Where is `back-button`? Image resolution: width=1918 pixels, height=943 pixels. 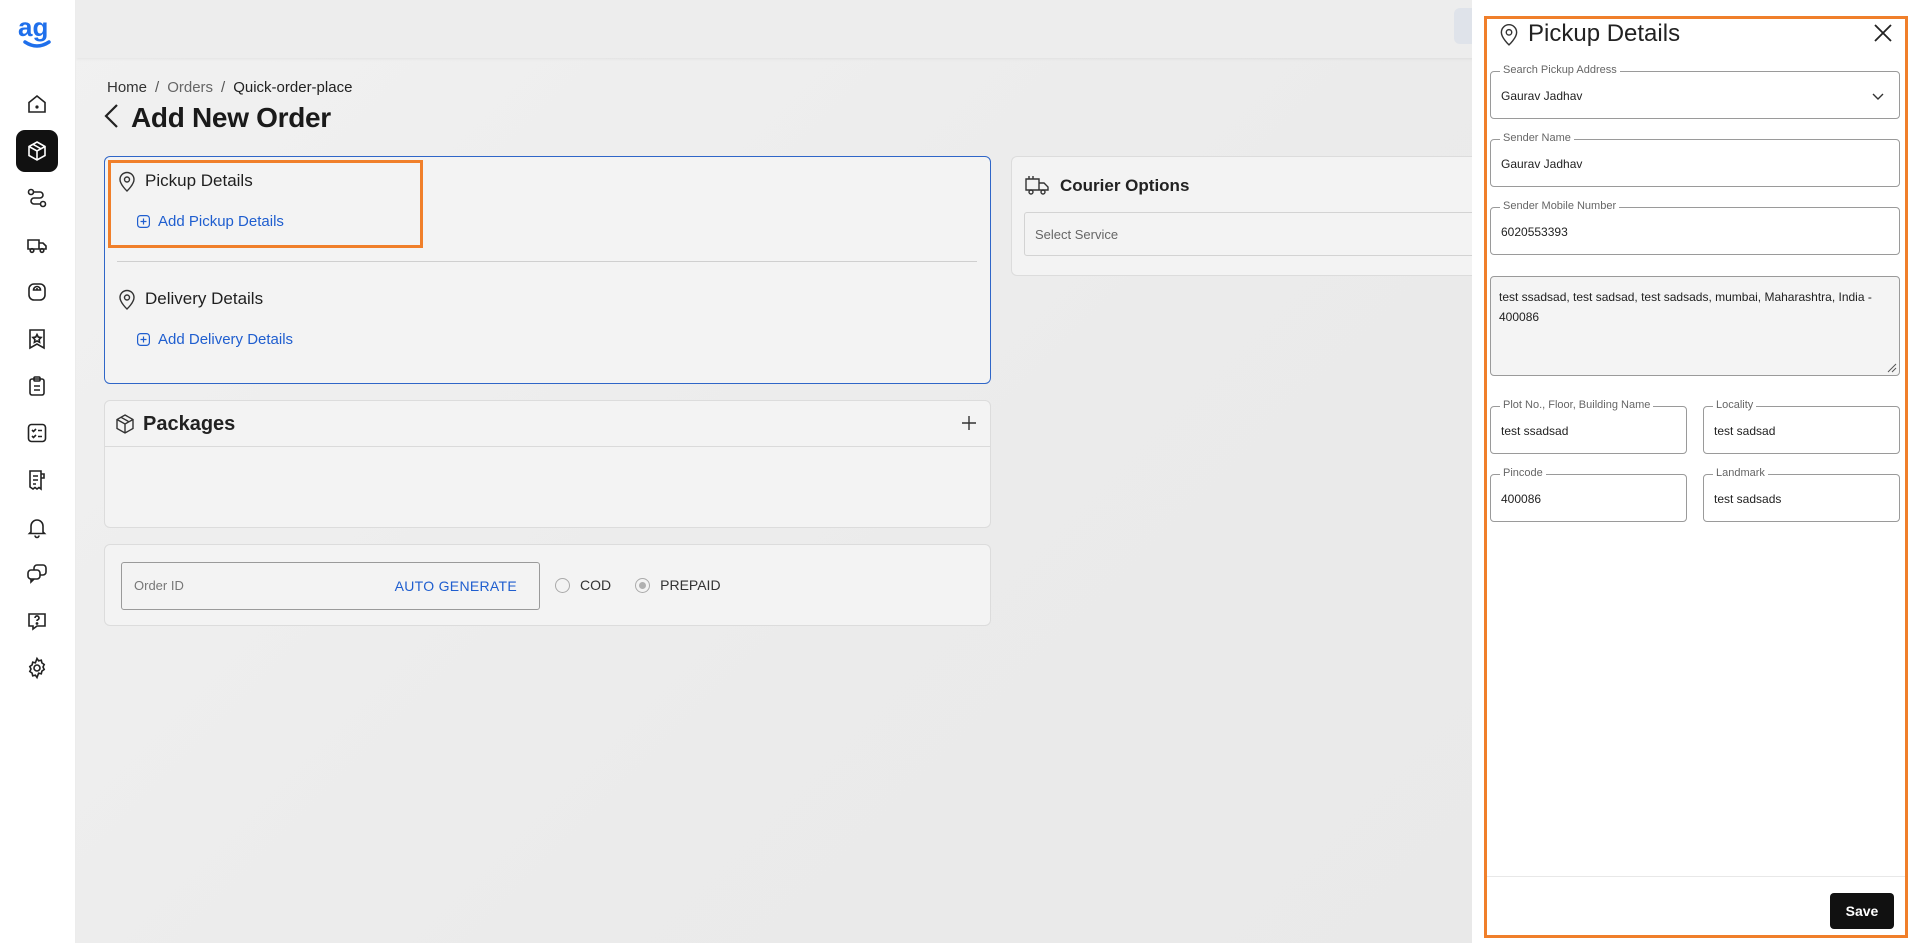
back-button is located at coordinates (112, 118).